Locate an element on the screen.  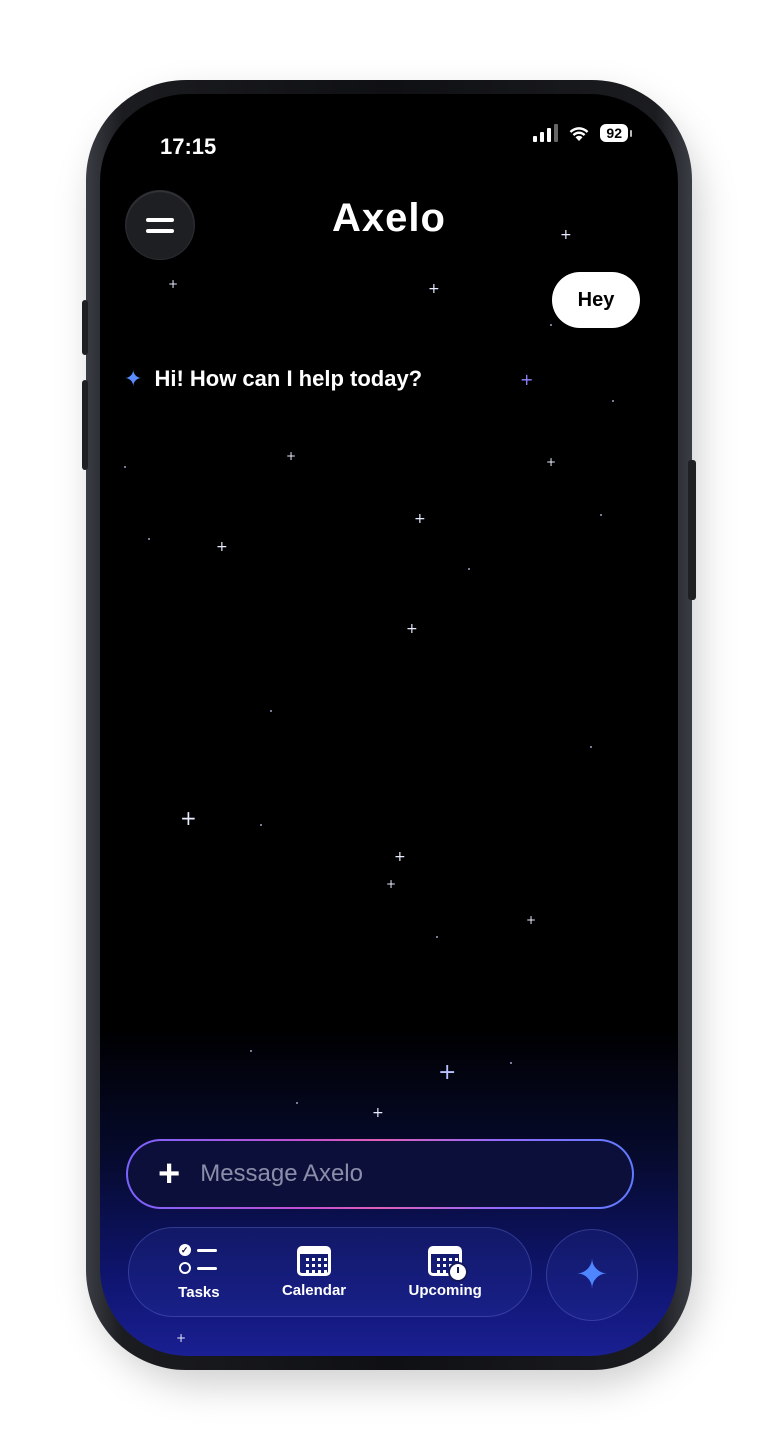
message-composer: + is located at coordinates (380, 1174).